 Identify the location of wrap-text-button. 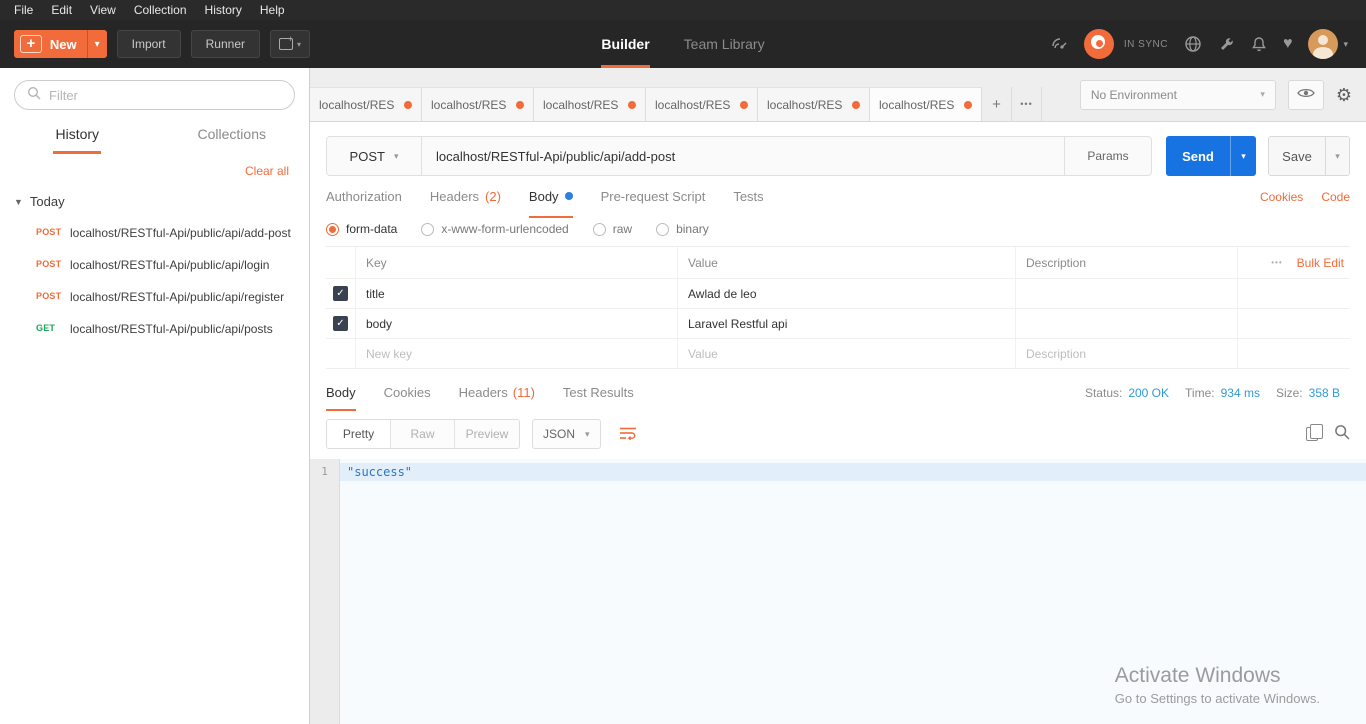
(628, 434).